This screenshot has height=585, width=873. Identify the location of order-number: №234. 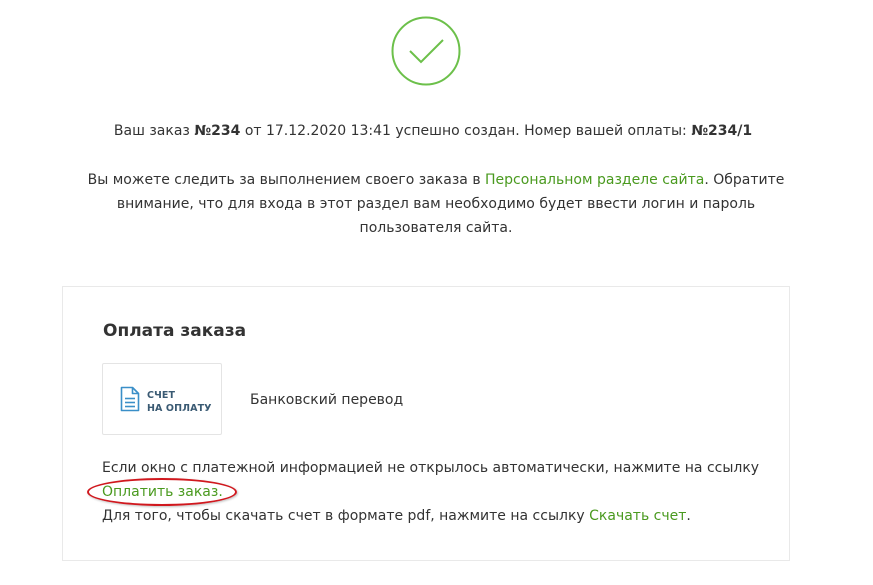
(217, 131).